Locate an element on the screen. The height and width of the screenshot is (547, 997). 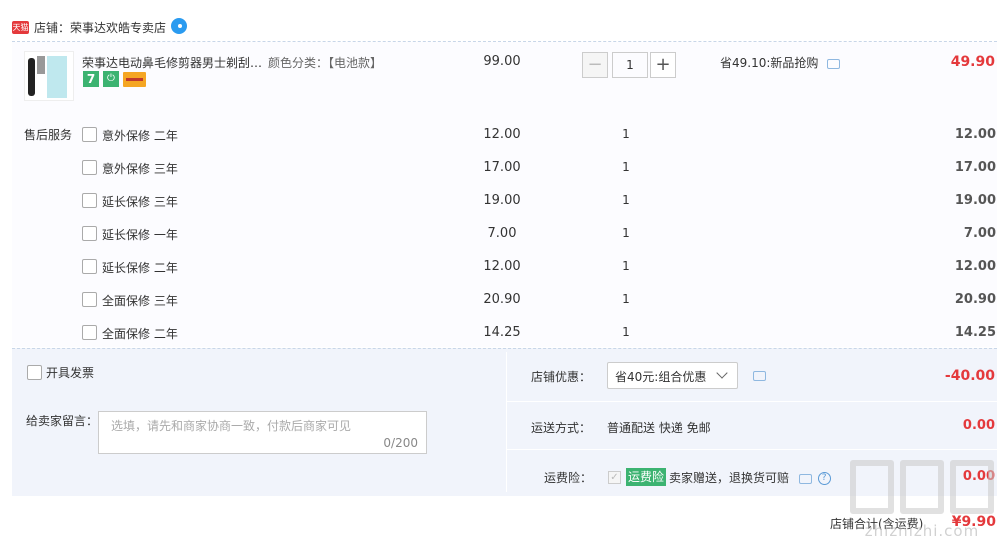
increase-quantity-button: + is located at coordinates (663, 65).